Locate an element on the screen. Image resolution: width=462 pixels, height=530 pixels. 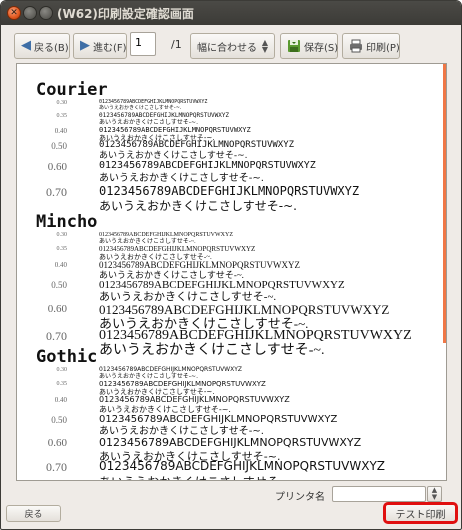
back-button: ◀ 戻る(B) is located at coordinates (42, 46).